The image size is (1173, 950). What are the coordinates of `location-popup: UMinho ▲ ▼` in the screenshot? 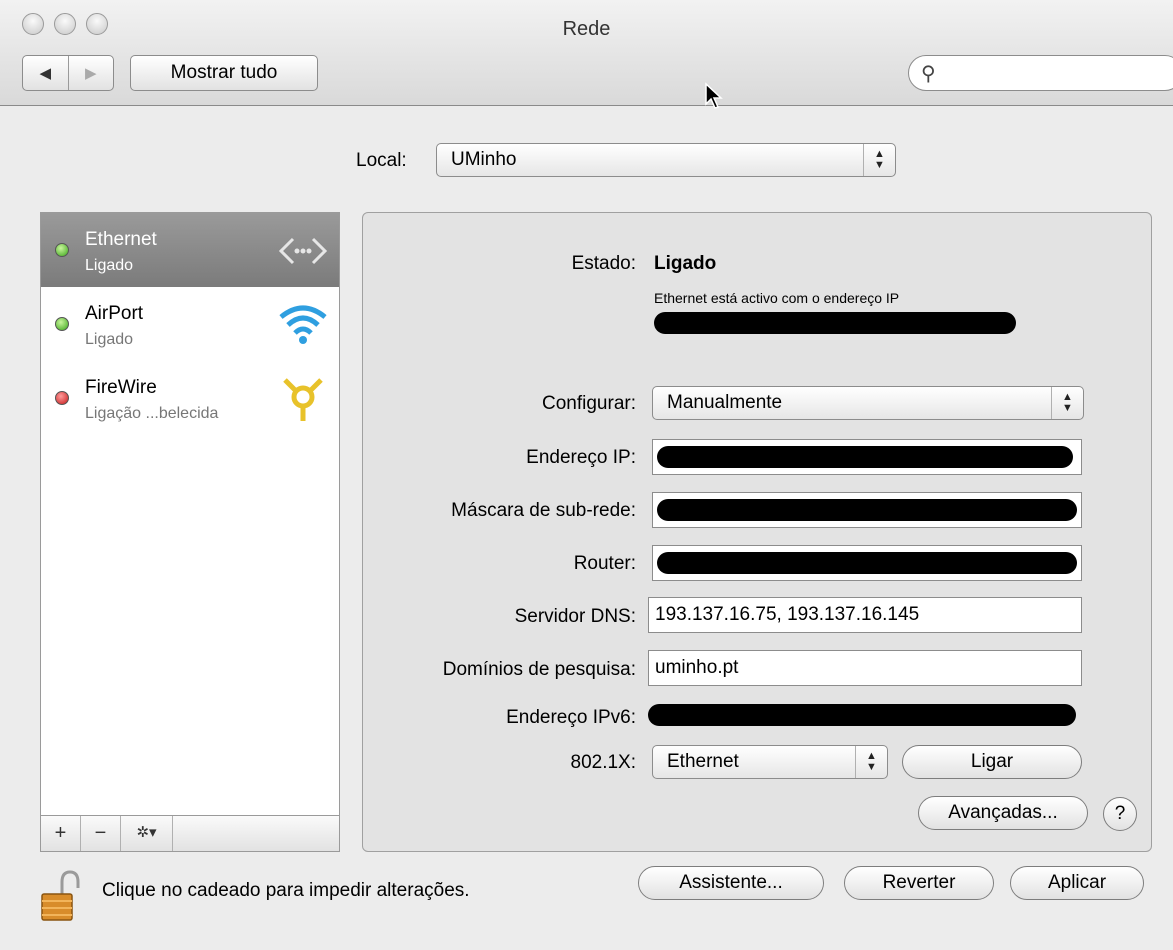 It's located at (666, 160).